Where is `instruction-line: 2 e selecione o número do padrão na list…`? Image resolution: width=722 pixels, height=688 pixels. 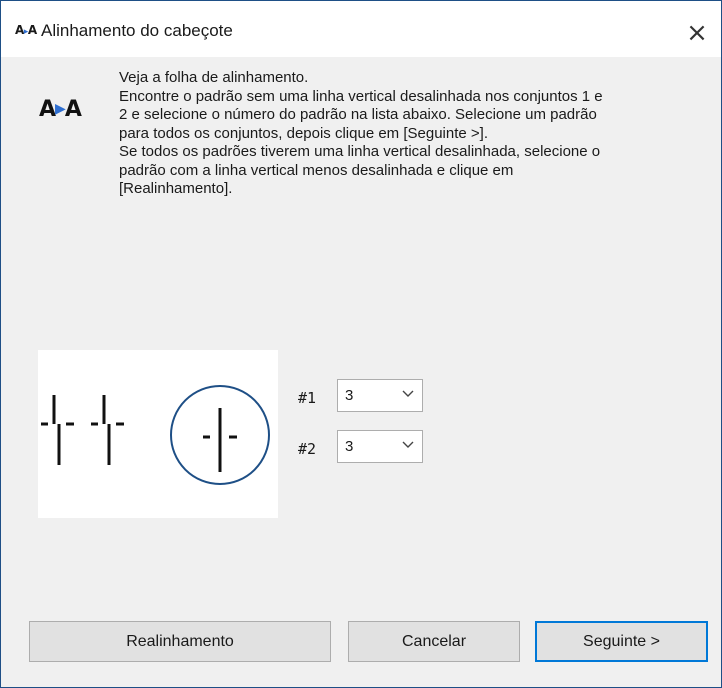 instruction-line: 2 e selecione o número do padrão na list… is located at coordinates (358, 114).